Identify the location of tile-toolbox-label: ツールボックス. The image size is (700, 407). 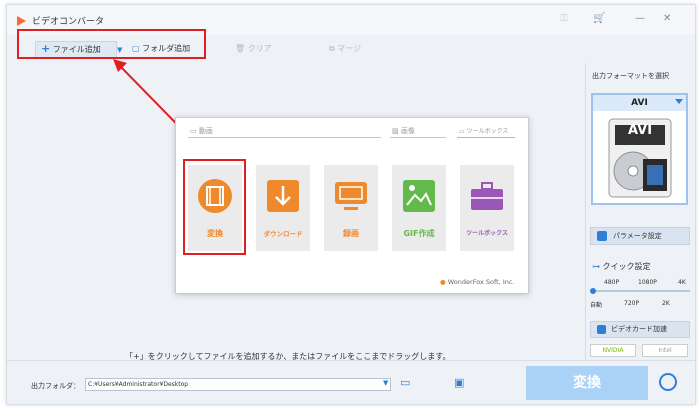
(487, 233).